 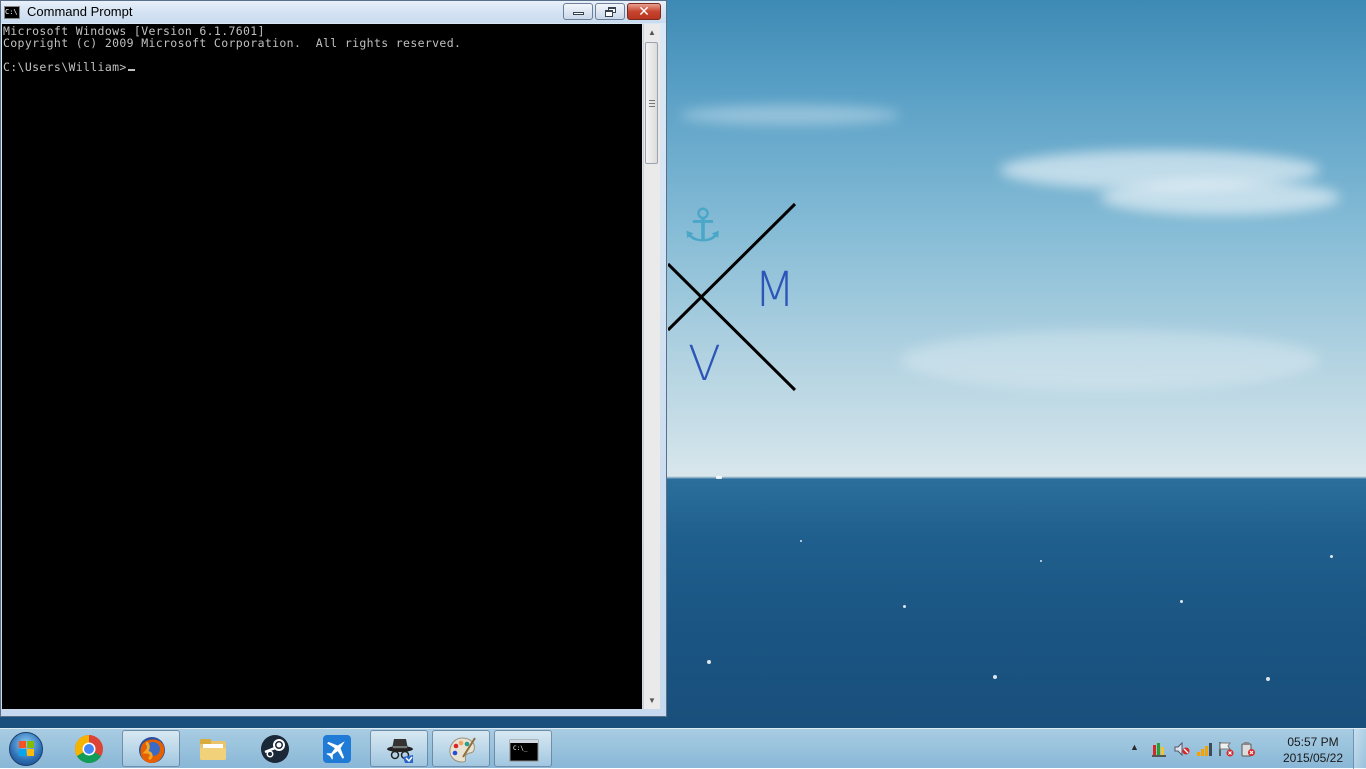 I want to click on cmd-icon: C:\, so click(x=12, y=12).